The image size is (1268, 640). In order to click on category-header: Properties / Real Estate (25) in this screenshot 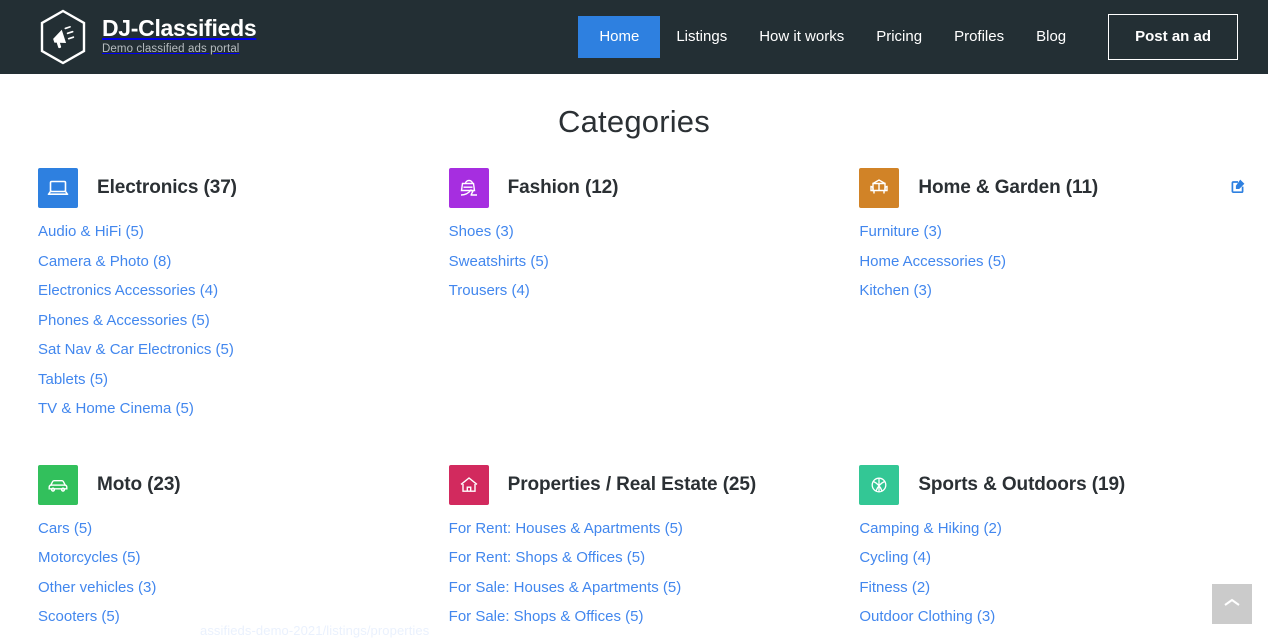, I will do `click(634, 484)`.